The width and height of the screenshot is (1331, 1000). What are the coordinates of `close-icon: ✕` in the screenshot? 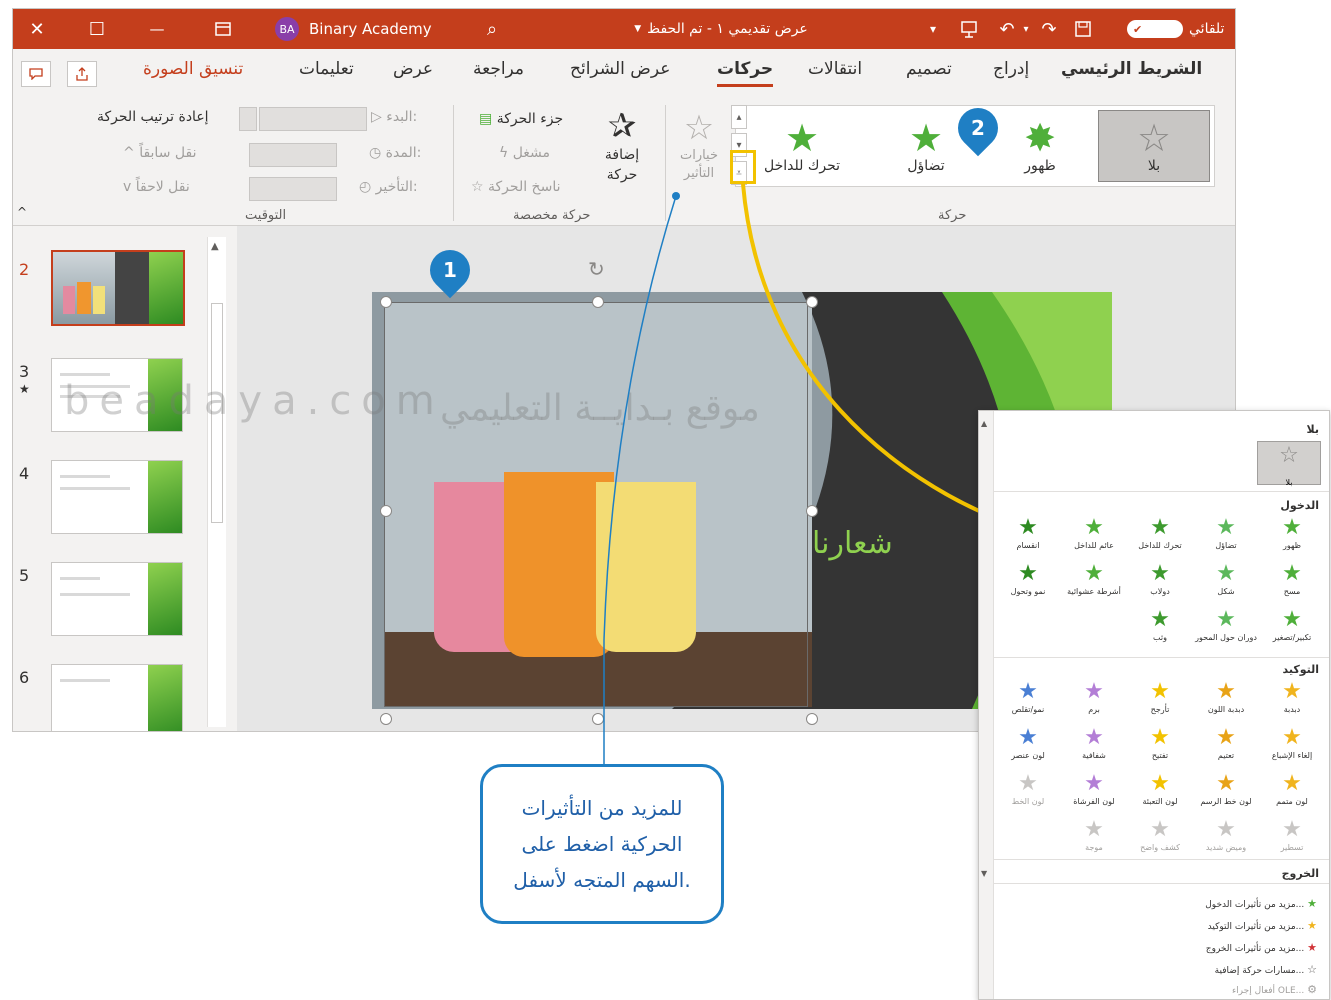 It's located at (37, 29).